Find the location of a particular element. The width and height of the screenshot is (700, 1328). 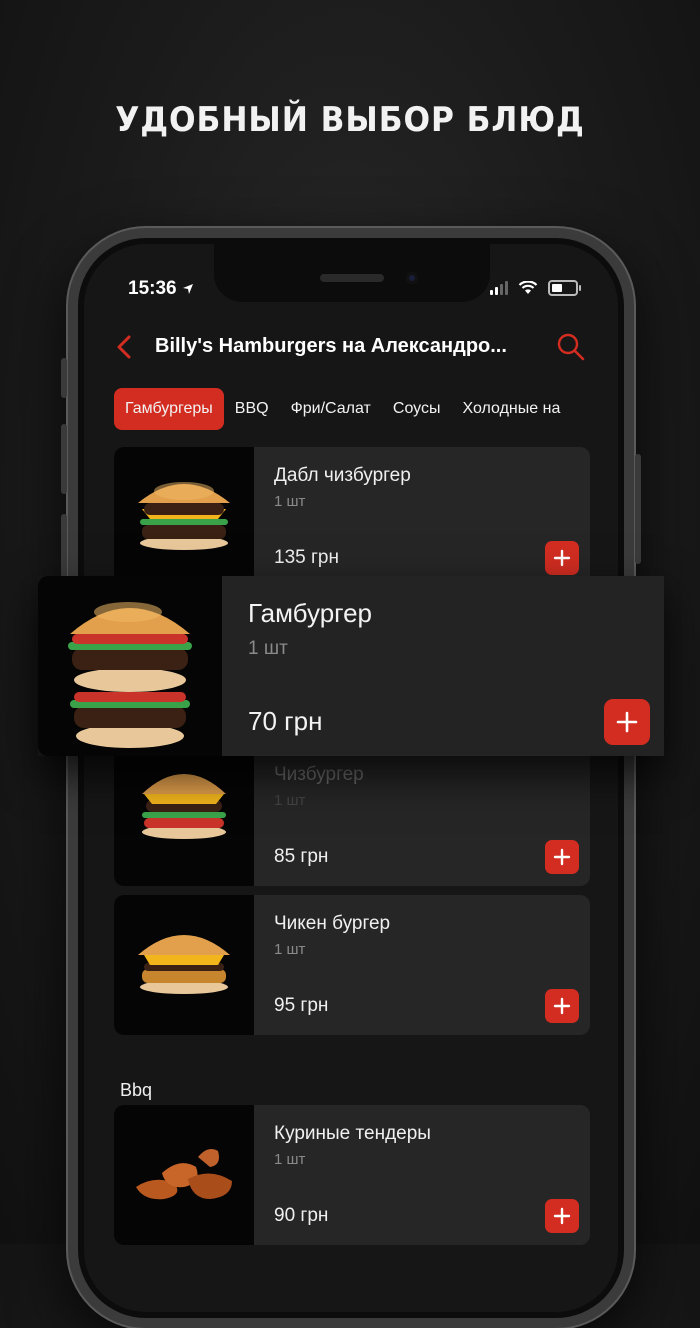

battery-icon is located at coordinates (564, 288).